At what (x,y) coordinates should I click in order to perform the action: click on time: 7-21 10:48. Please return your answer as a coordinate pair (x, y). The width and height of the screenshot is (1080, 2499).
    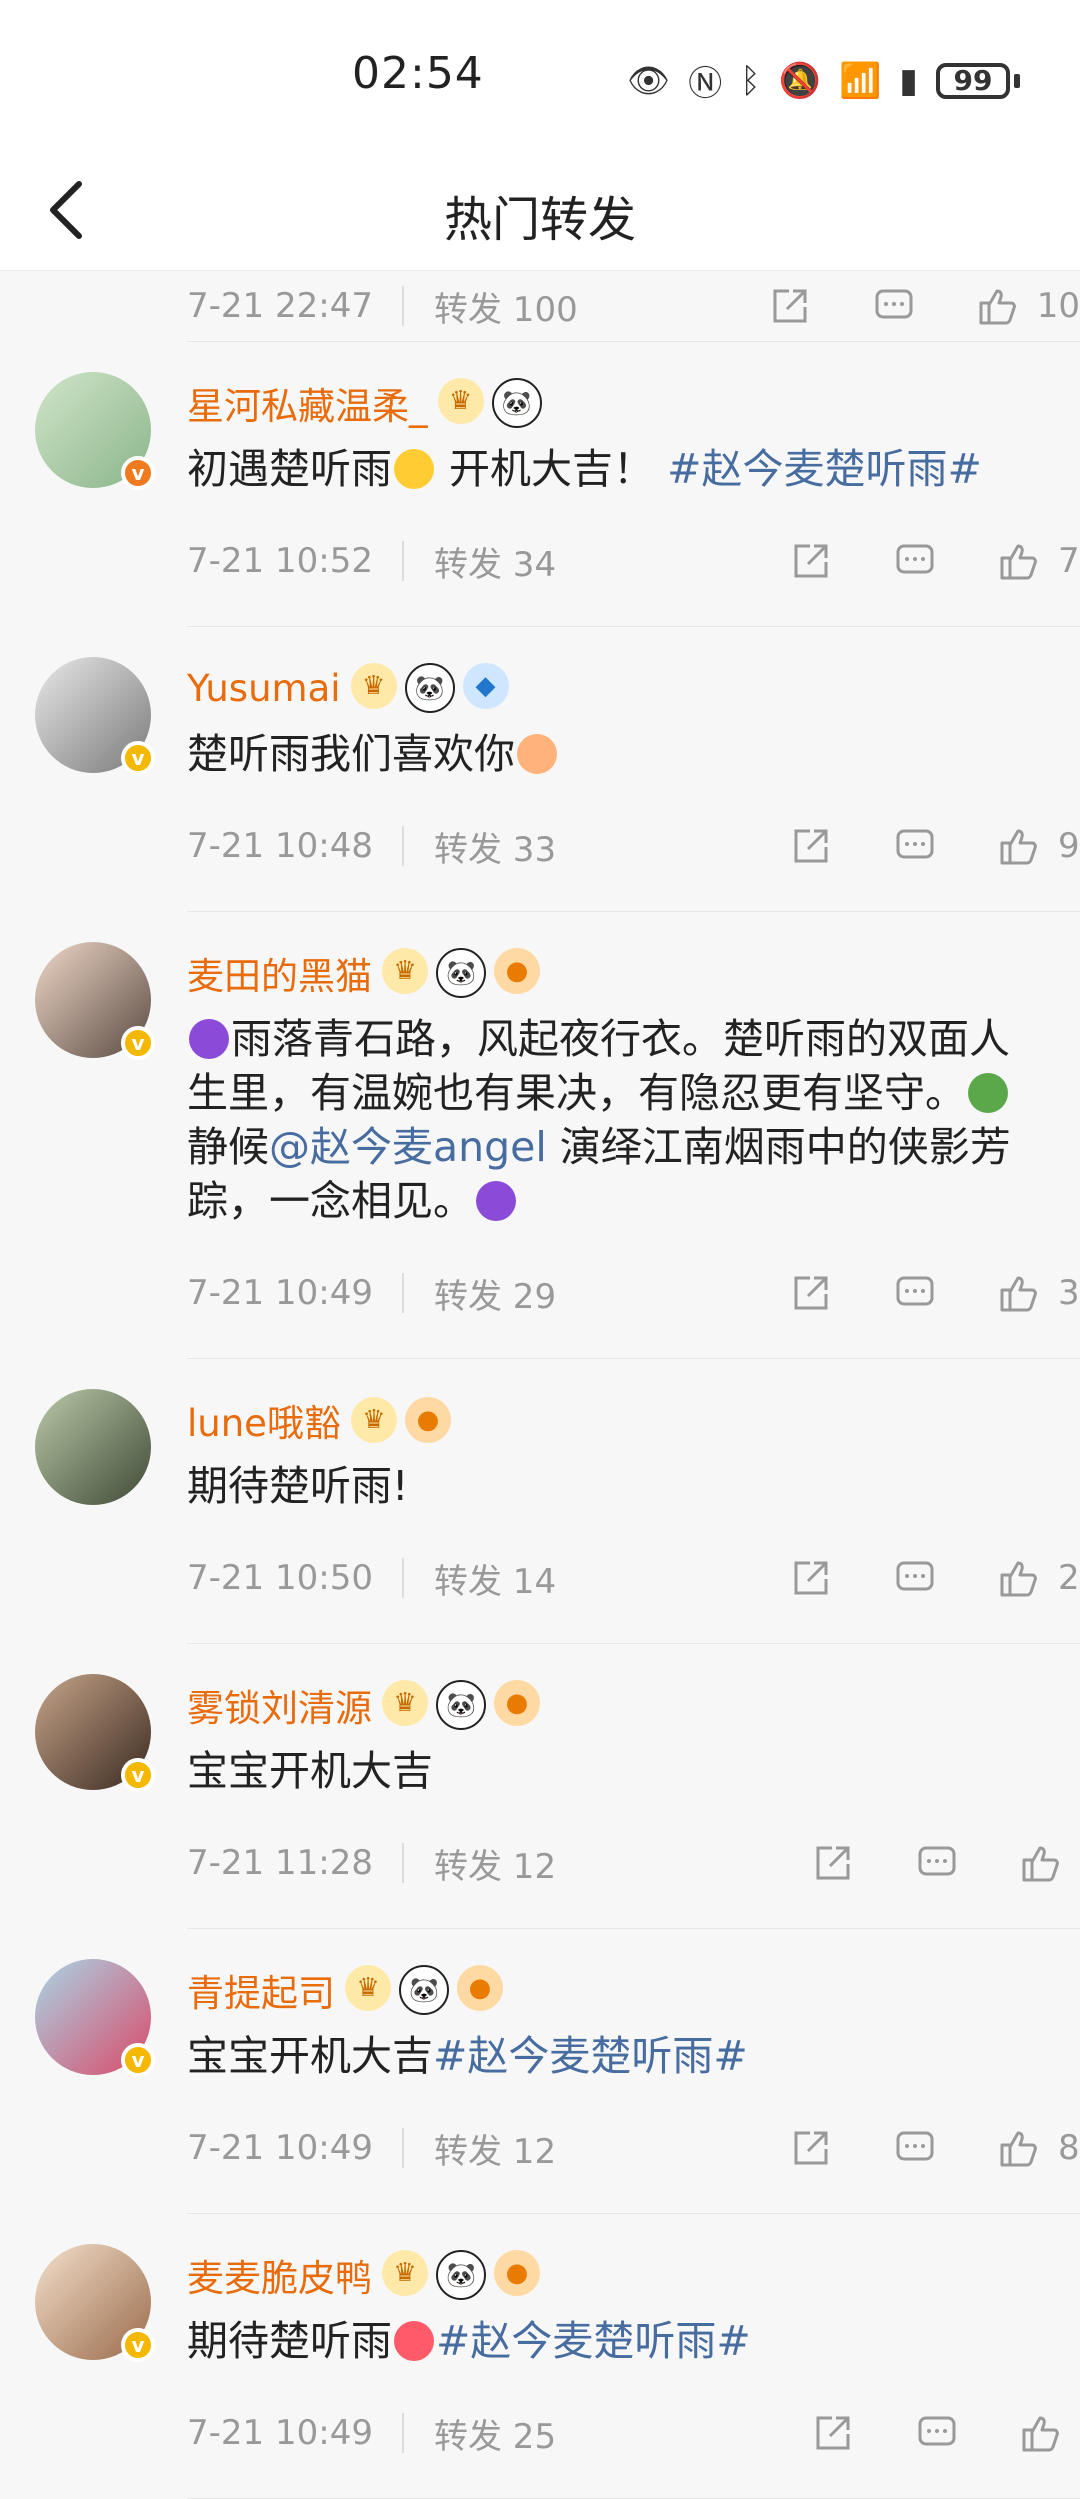
    Looking at the image, I should click on (280, 846).